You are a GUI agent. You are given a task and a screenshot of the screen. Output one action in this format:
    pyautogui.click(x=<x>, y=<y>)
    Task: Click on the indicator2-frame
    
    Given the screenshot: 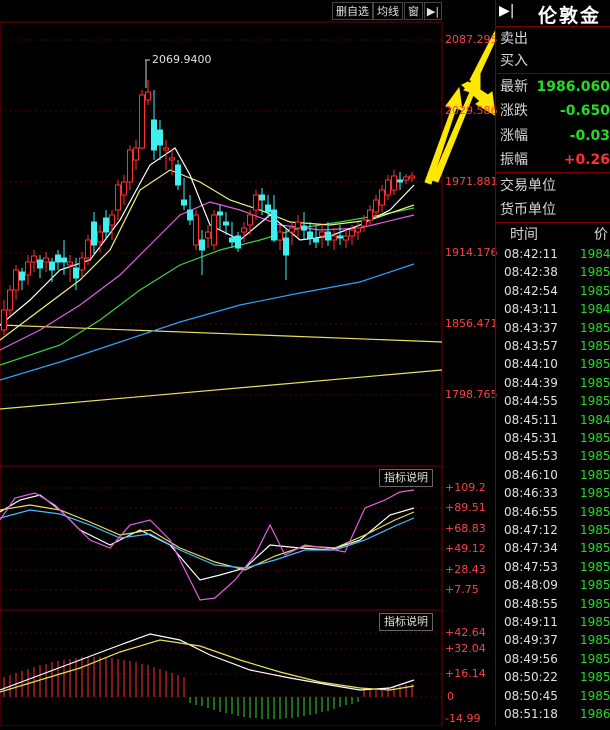 What is the action you would take?
    pyautogui.click(x=221, y=668)
    